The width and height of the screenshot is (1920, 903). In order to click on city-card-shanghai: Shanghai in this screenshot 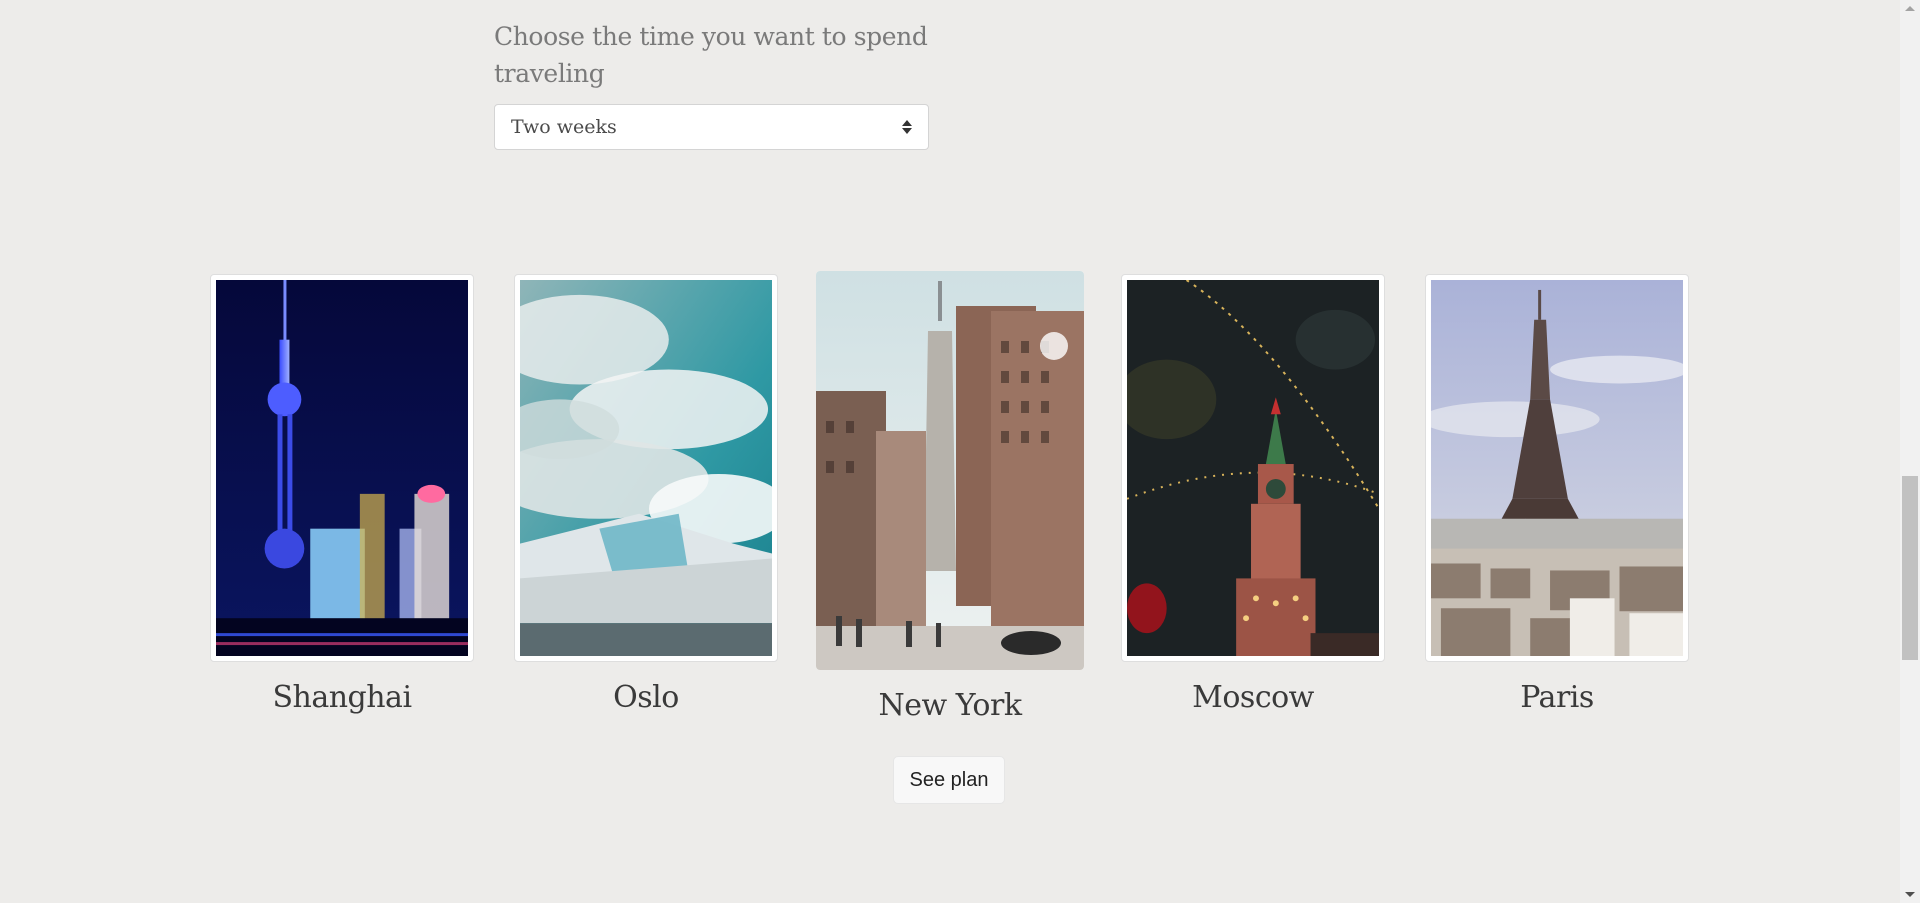, I will do `click(342, 499)`.